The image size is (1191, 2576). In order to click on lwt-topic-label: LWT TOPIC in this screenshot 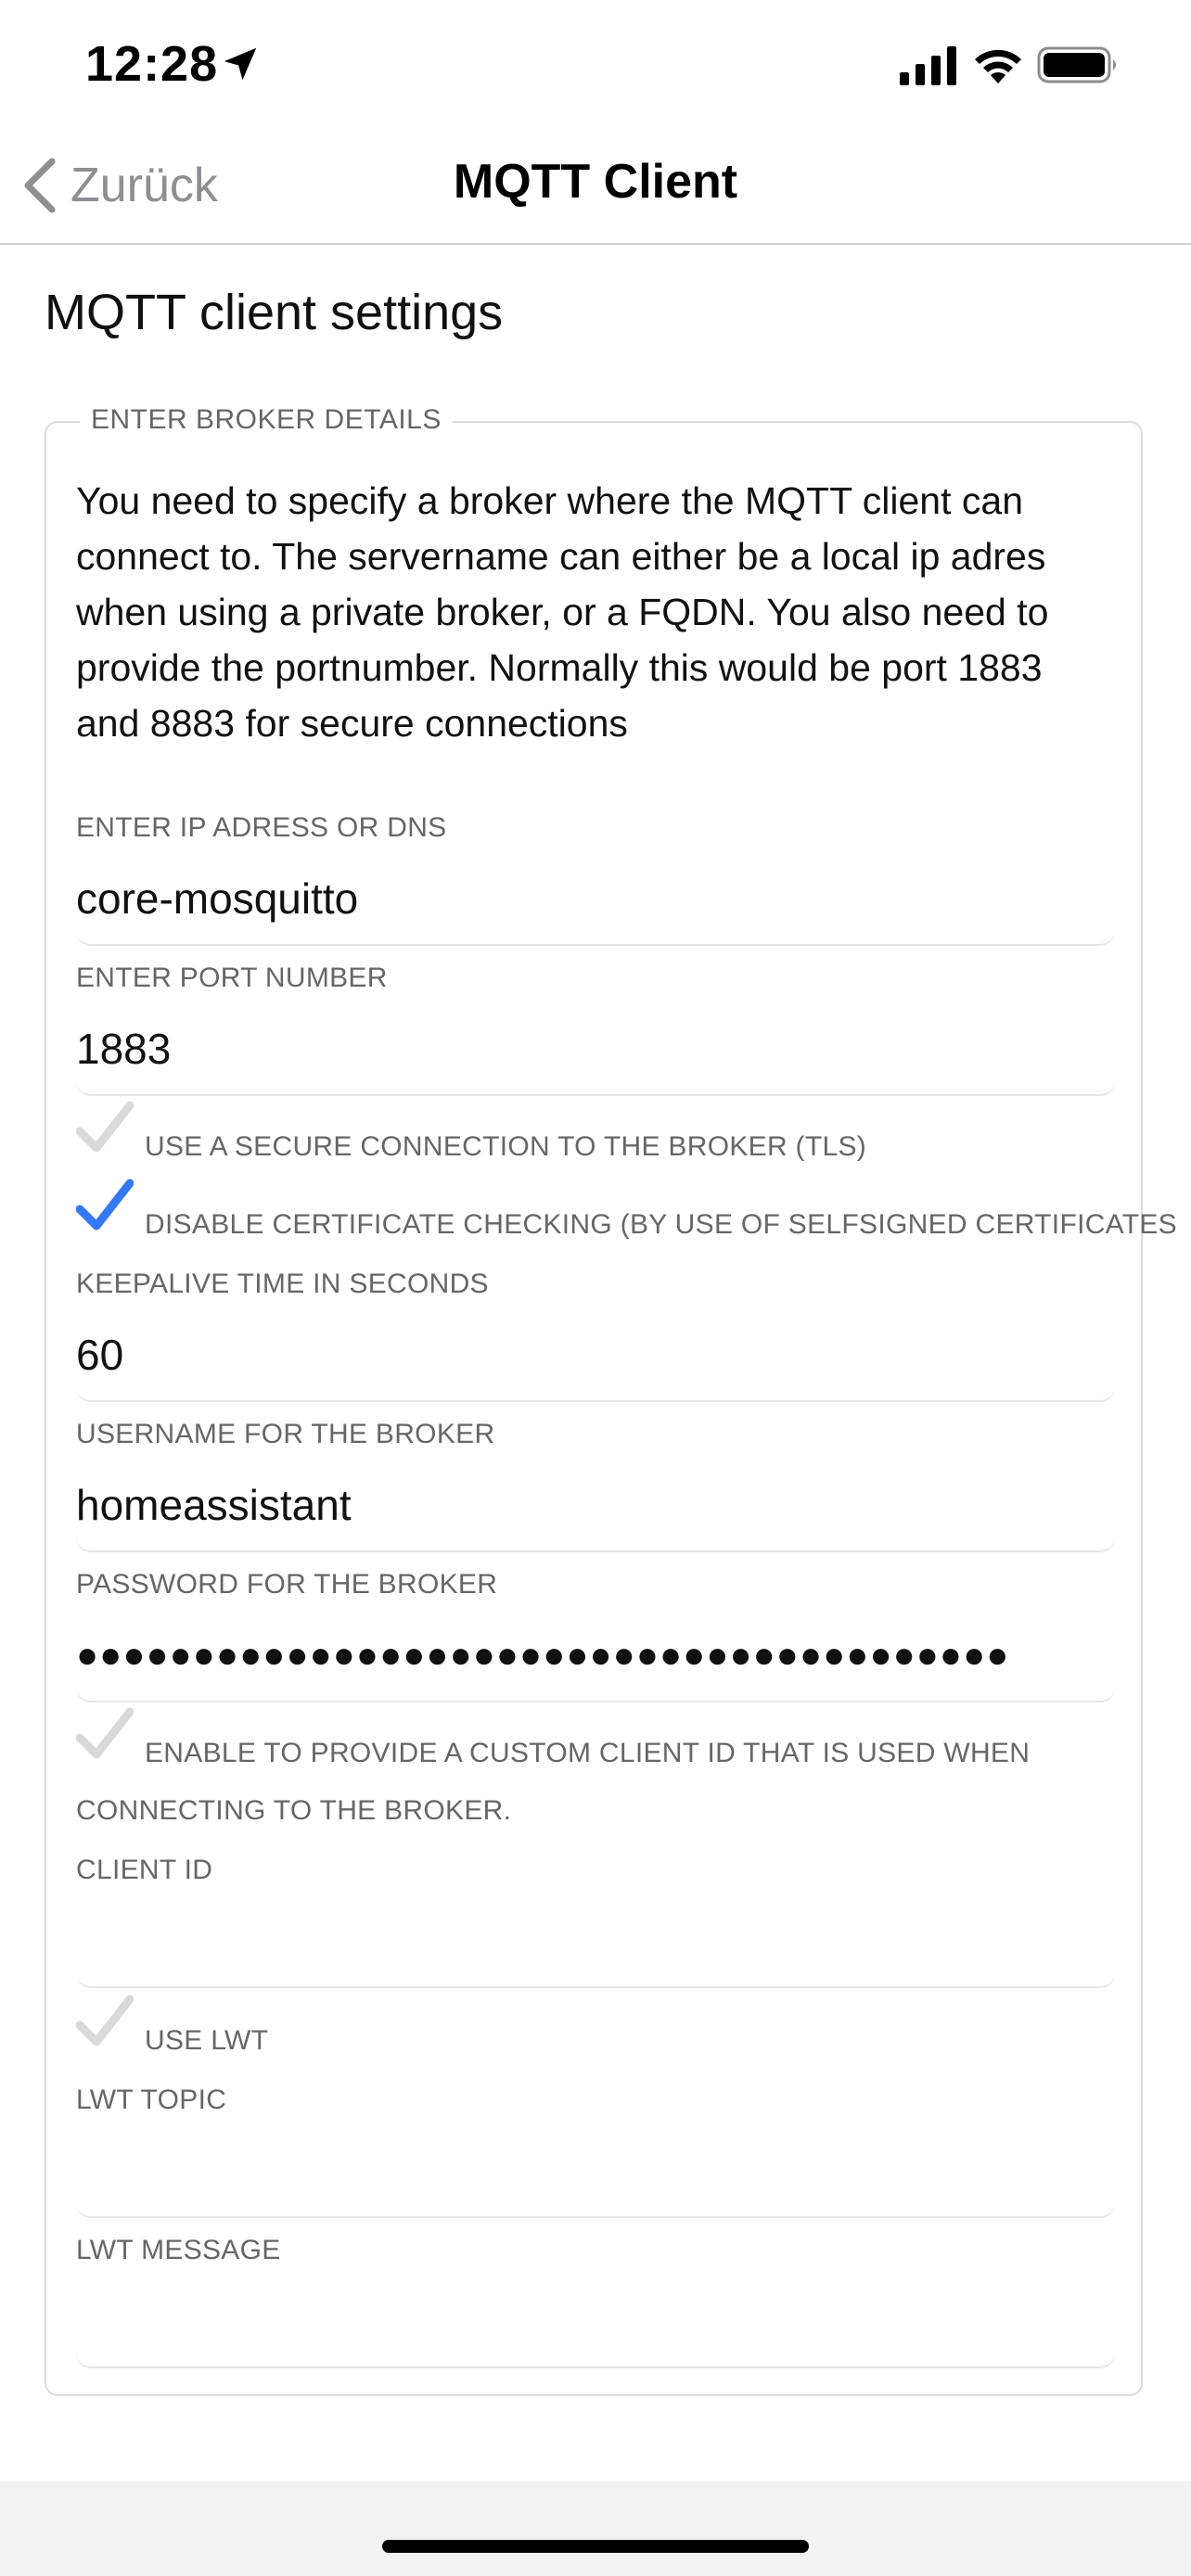, I will do `click(151, 2100)`.